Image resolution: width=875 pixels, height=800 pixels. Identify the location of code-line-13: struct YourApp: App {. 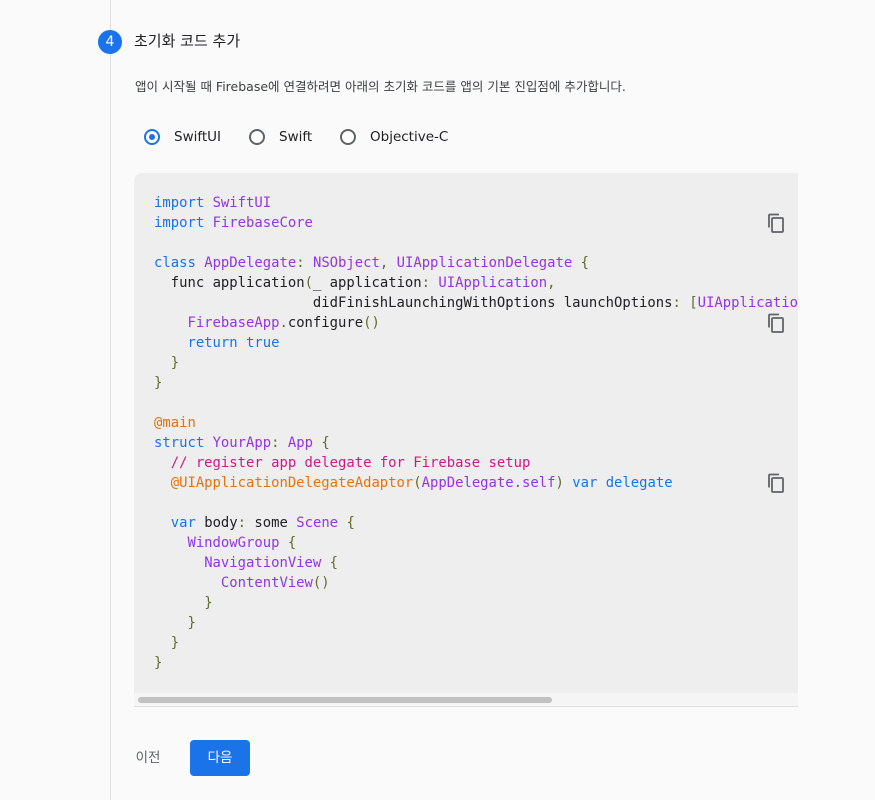
(242, 443).